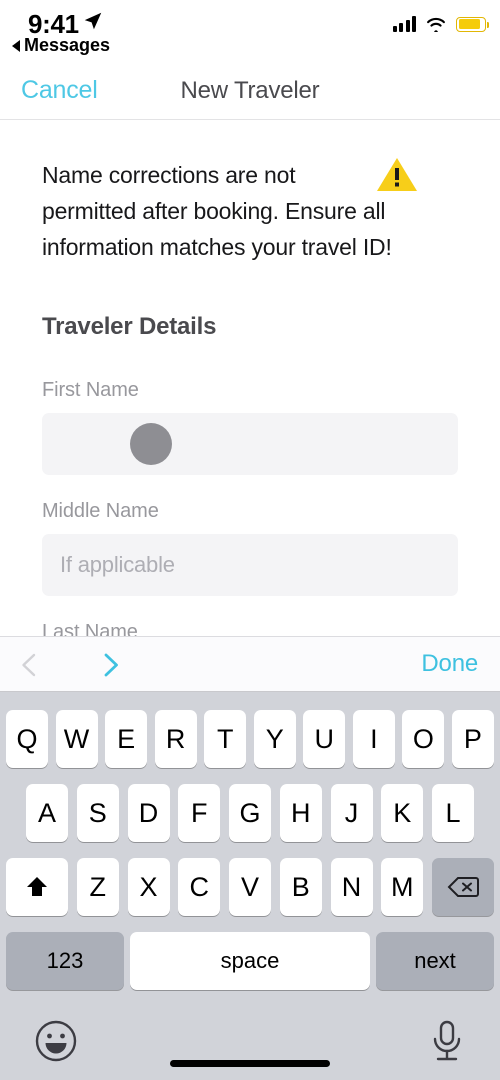 The width and height of the screenshot is (500, 1080). I want to click on key-f: F, so click(199, 813).